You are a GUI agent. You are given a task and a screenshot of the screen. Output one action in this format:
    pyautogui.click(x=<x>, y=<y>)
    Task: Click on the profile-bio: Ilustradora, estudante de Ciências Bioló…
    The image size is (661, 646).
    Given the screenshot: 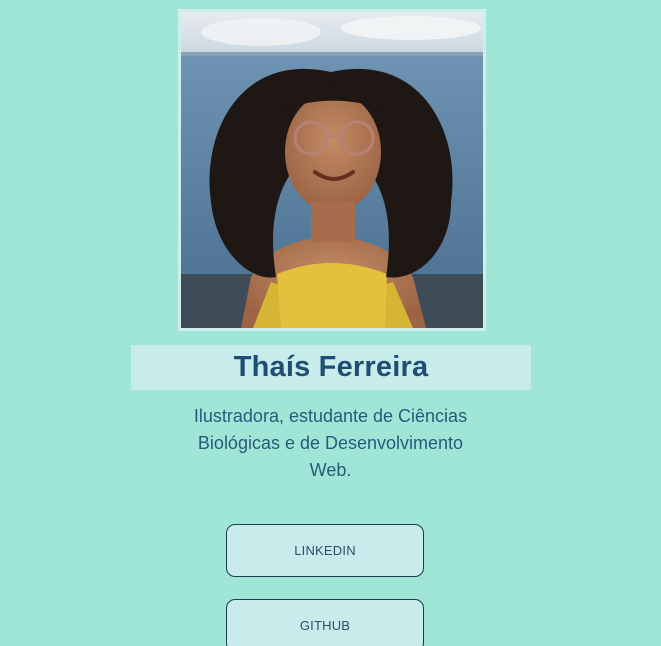 What is the action you would take?
    pyautogui.click(x=330, y=443)
    